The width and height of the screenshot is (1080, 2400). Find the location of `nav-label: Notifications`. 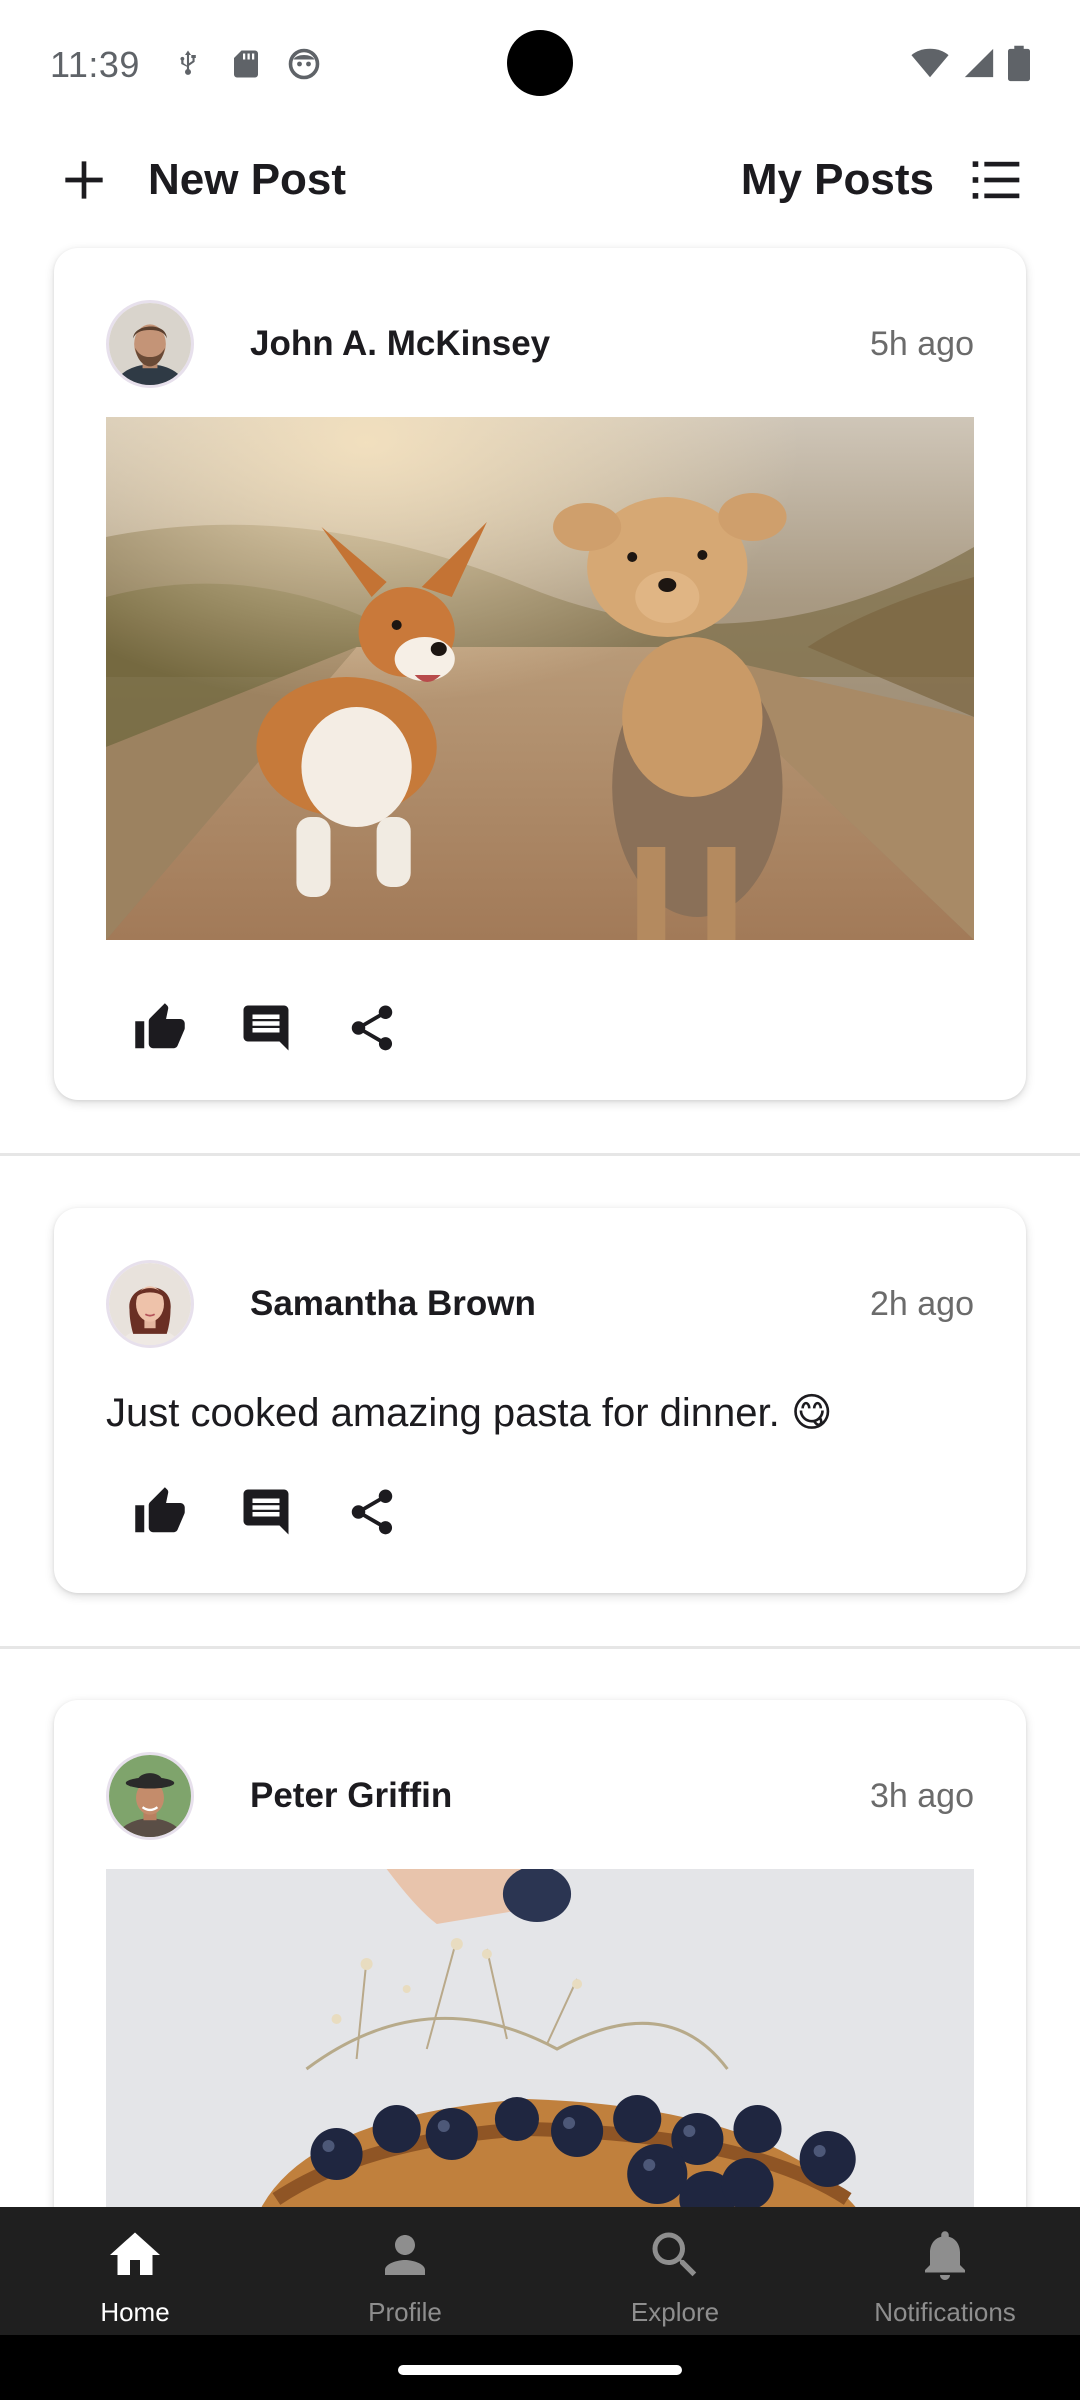

nav-label: Notifications is located at coordinates (945, 2312).